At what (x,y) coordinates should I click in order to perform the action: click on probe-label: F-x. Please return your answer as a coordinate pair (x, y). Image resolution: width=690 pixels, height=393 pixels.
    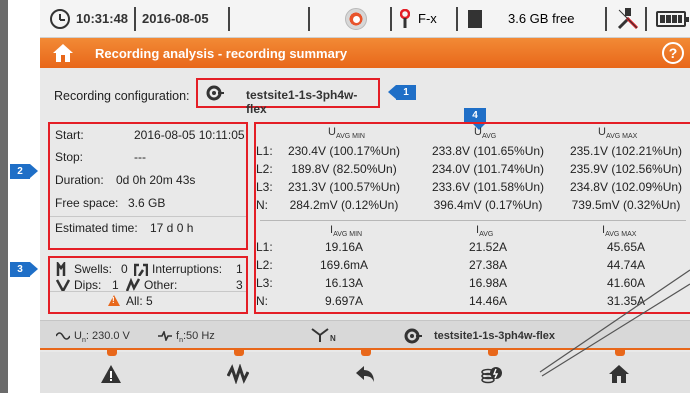
    Looking at the image, I should click on (427, 18).